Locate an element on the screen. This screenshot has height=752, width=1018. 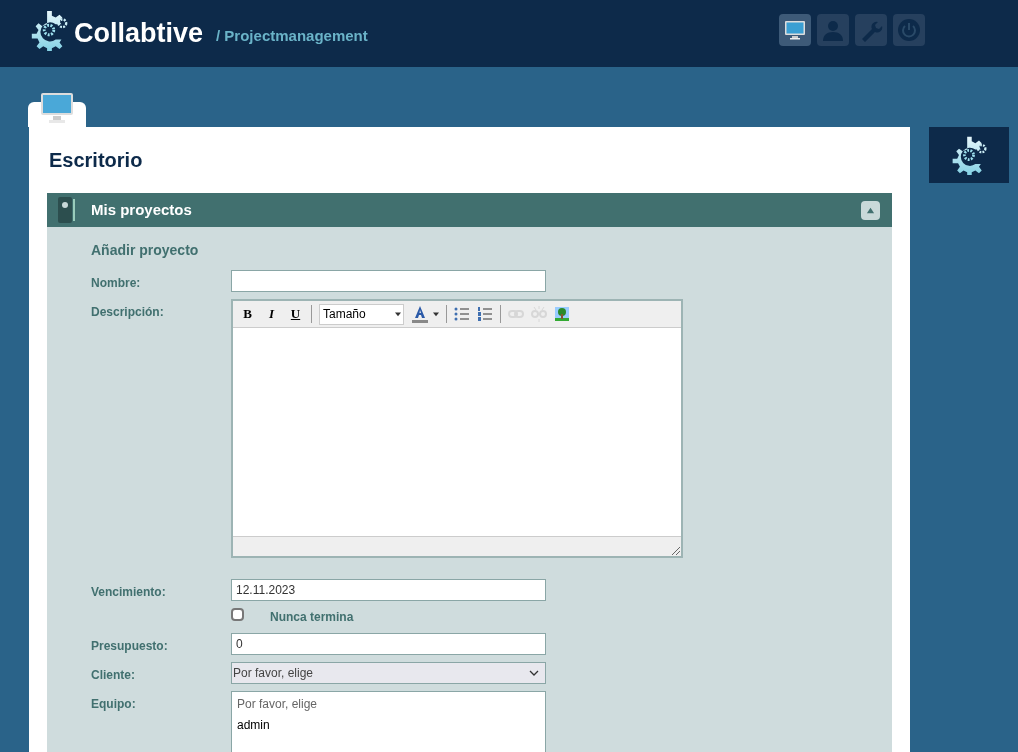
text-field: 0 is located at coordinates (388, 644).